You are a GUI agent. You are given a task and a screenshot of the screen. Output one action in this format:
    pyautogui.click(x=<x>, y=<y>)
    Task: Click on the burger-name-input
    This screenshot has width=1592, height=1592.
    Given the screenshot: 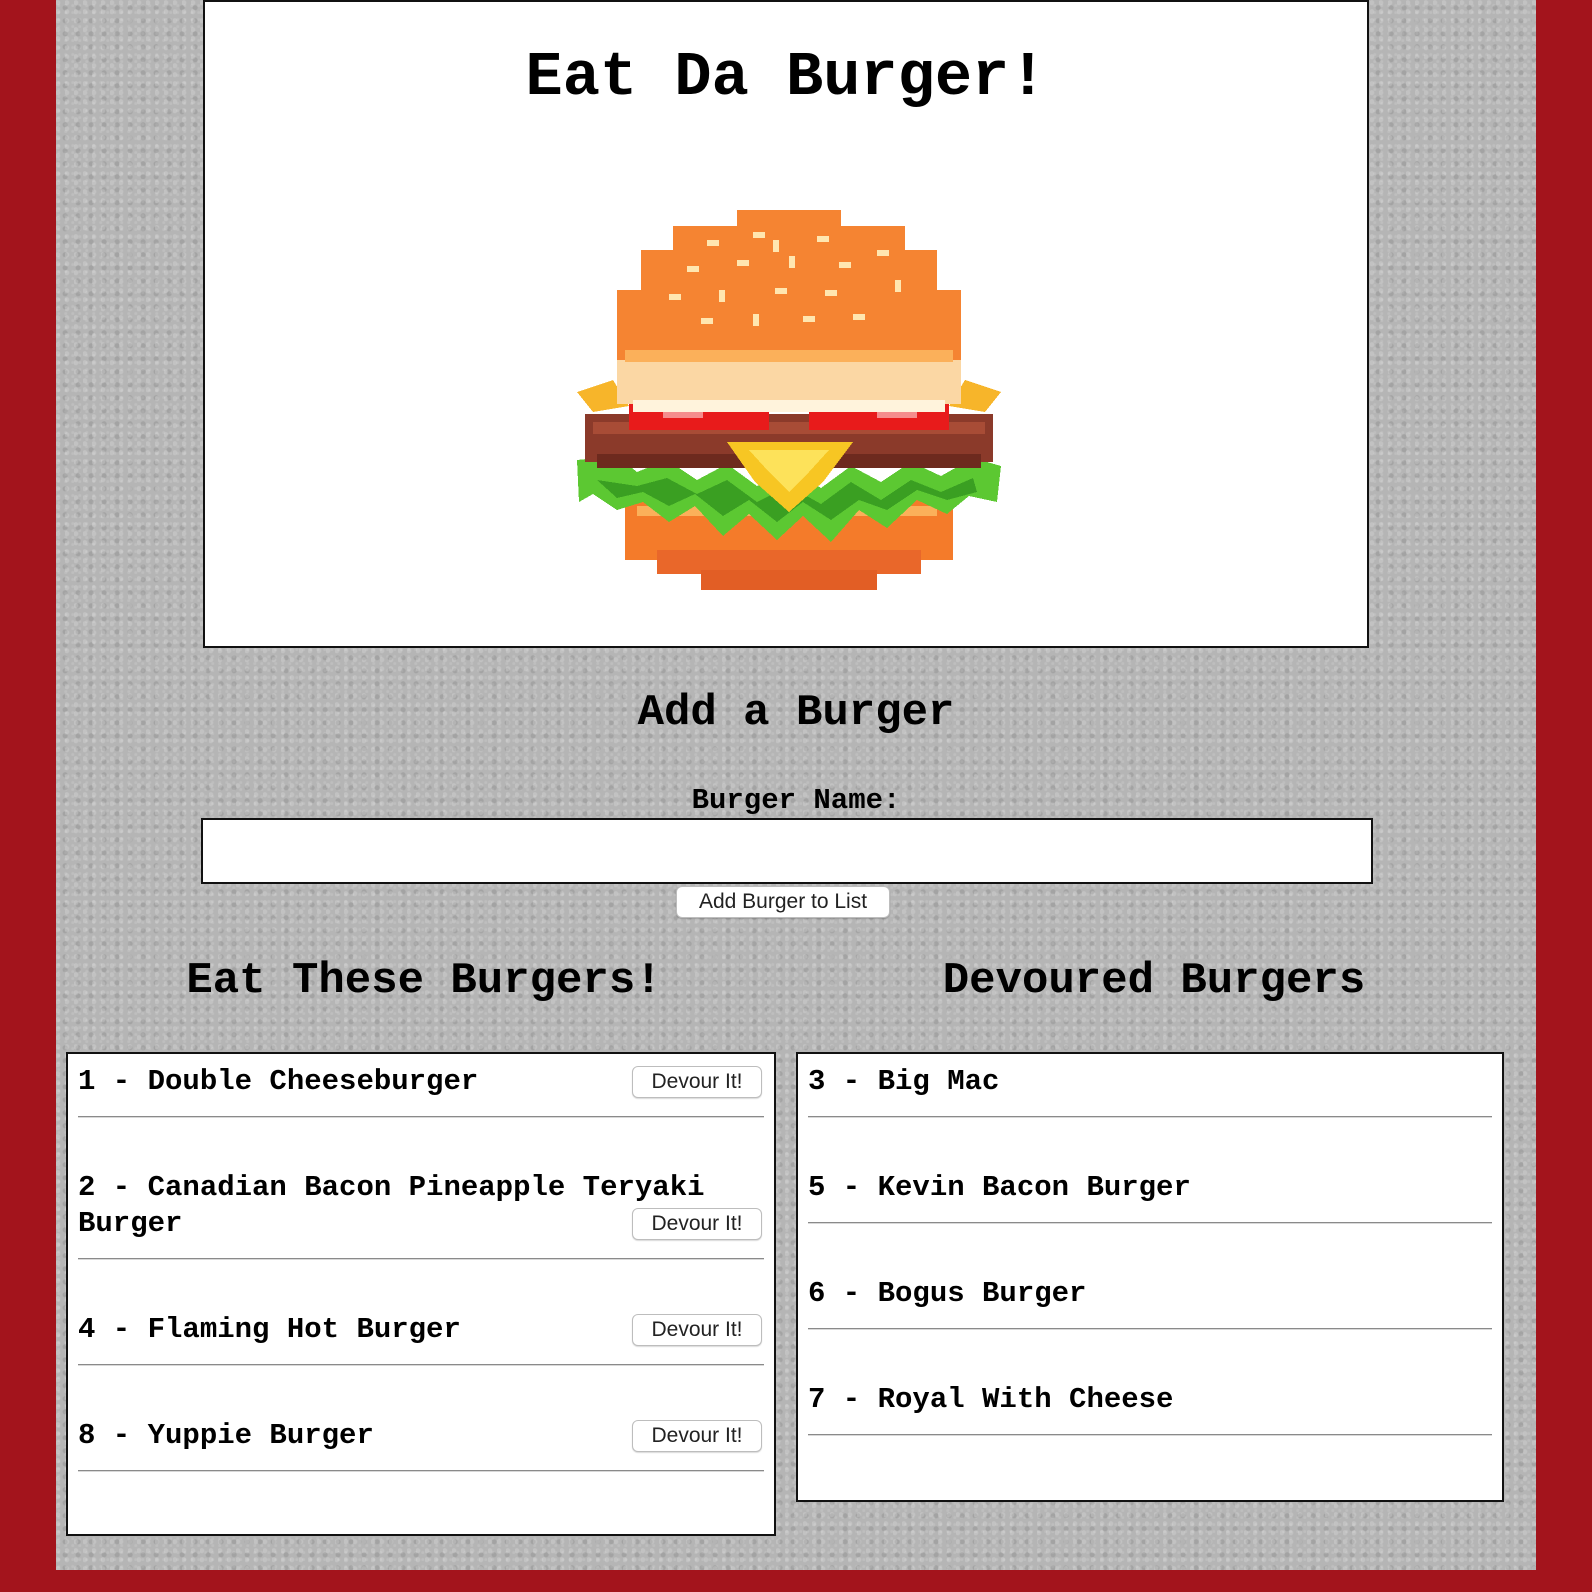 What is the action you would take?
    pyautogui.click(x=787, y=851)
    